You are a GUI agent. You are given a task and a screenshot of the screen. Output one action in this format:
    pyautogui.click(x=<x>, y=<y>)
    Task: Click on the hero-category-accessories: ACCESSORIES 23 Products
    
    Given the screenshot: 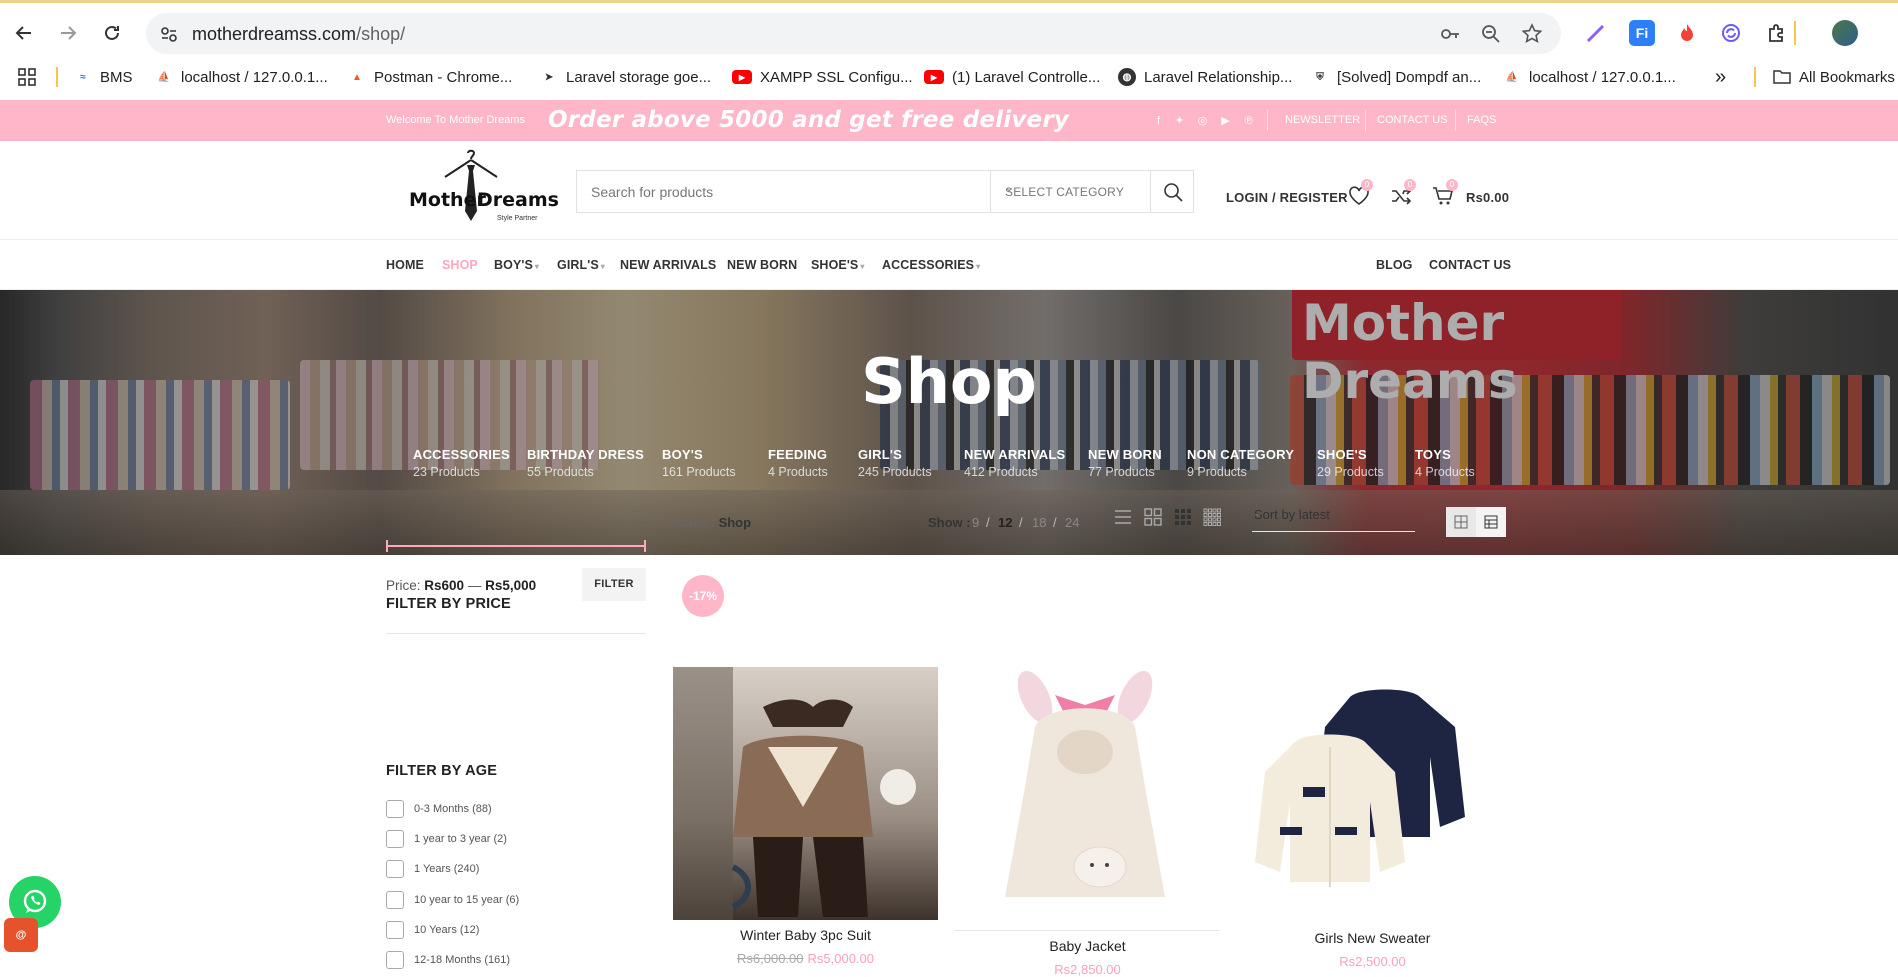 What is the action you would take?
    pyautogui.click(x=461, y=463)
    